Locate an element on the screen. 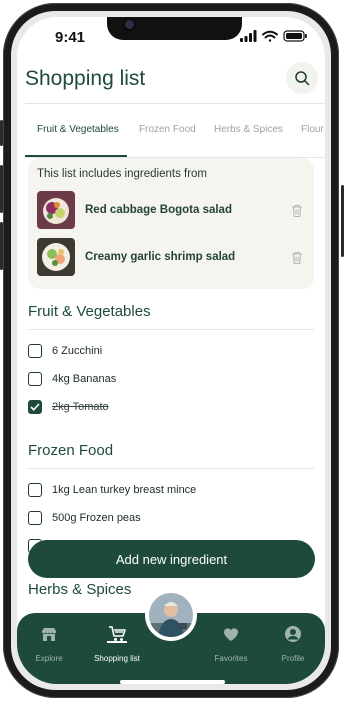 This screenshot has height=701, width=344. list-item: 2kg Tomato is located at coordinates (68, 407).